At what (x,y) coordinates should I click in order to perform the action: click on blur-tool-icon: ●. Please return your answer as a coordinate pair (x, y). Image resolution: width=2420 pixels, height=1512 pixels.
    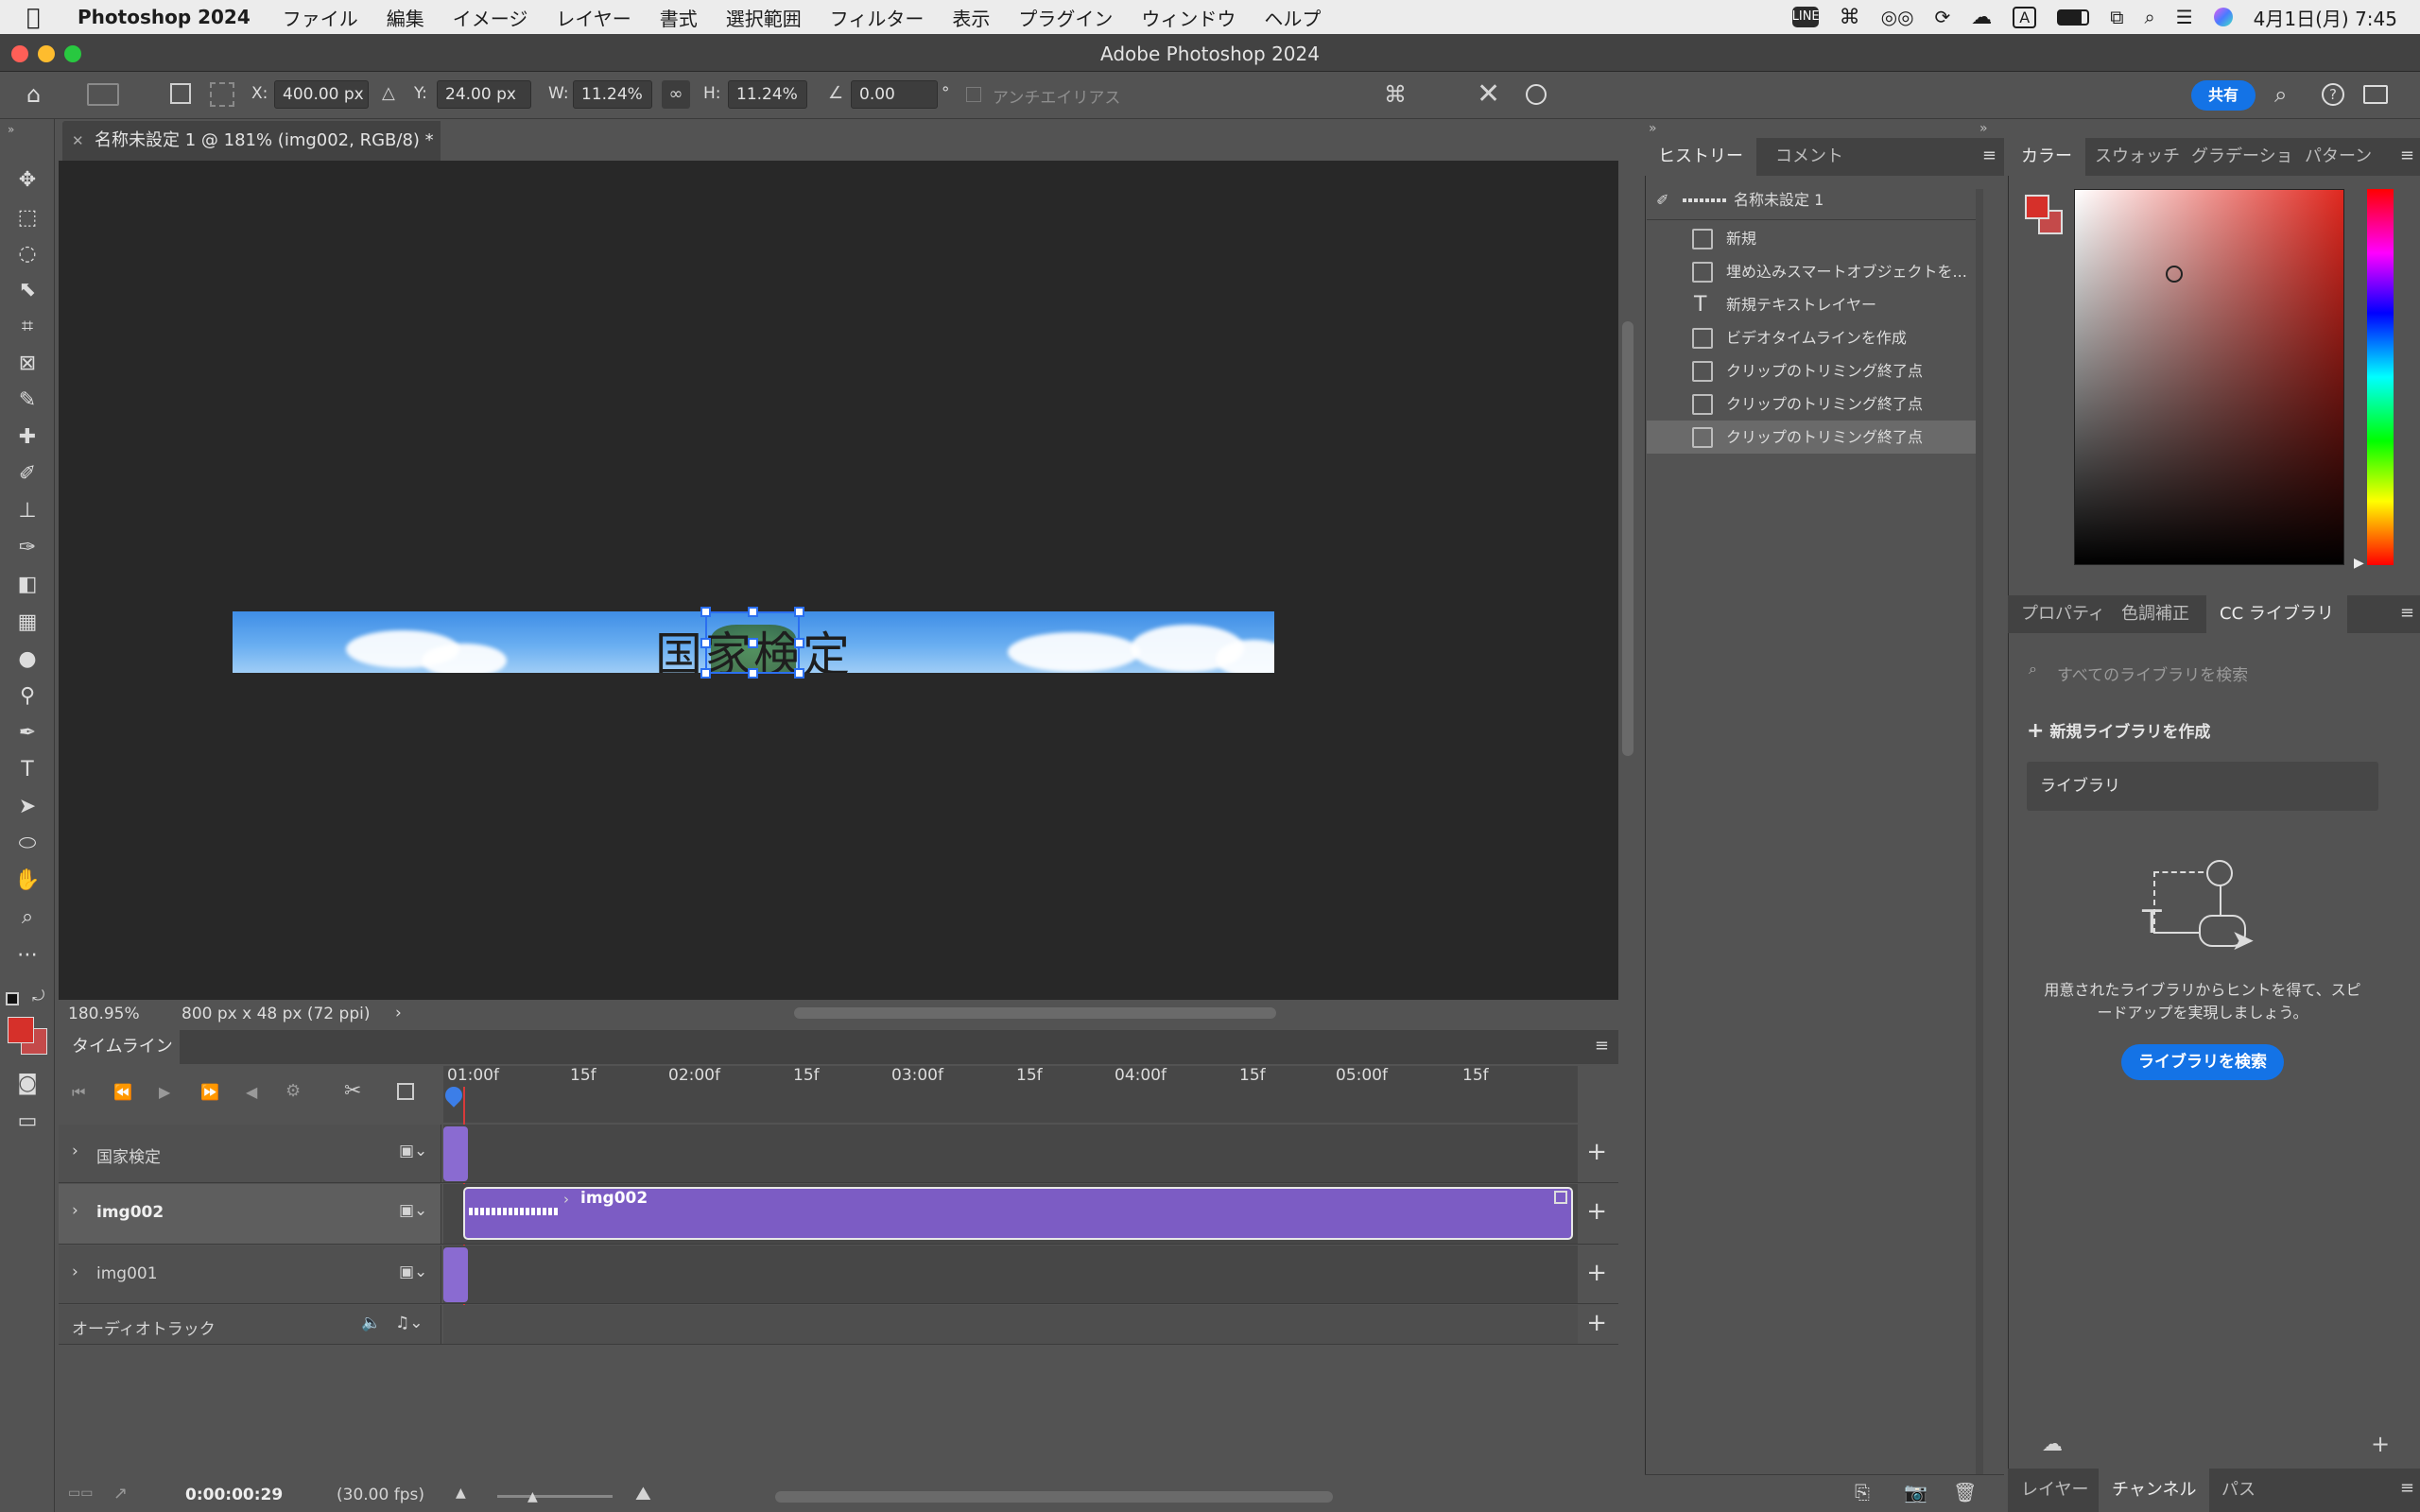
    Looking at the image, I should click on (28, 659).